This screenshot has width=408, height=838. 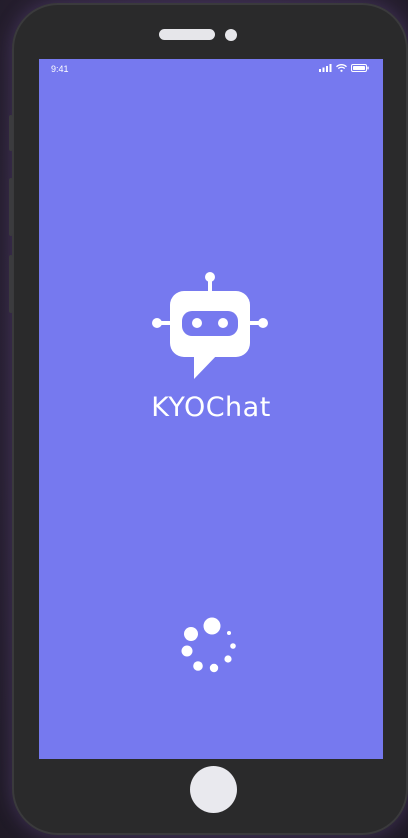 What do you see at coordinates (360, 68) in the screenshot?
I see `battery-icon` at bounding box center [360, 68].